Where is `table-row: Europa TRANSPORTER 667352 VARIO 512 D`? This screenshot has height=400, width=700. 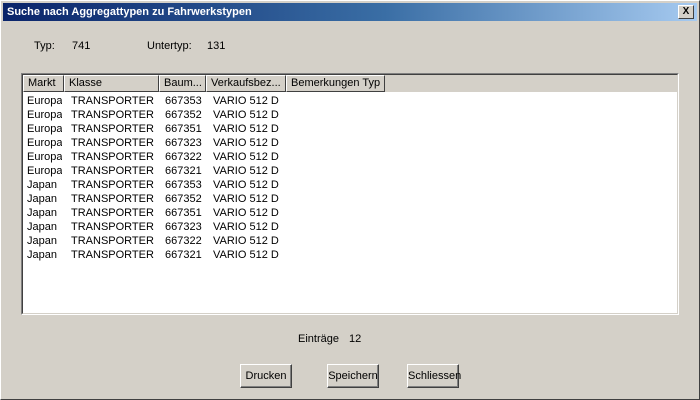
table-row: Europa TRANSPORTER 667352 VARIO 512 D is located at coordinates (350, 115).